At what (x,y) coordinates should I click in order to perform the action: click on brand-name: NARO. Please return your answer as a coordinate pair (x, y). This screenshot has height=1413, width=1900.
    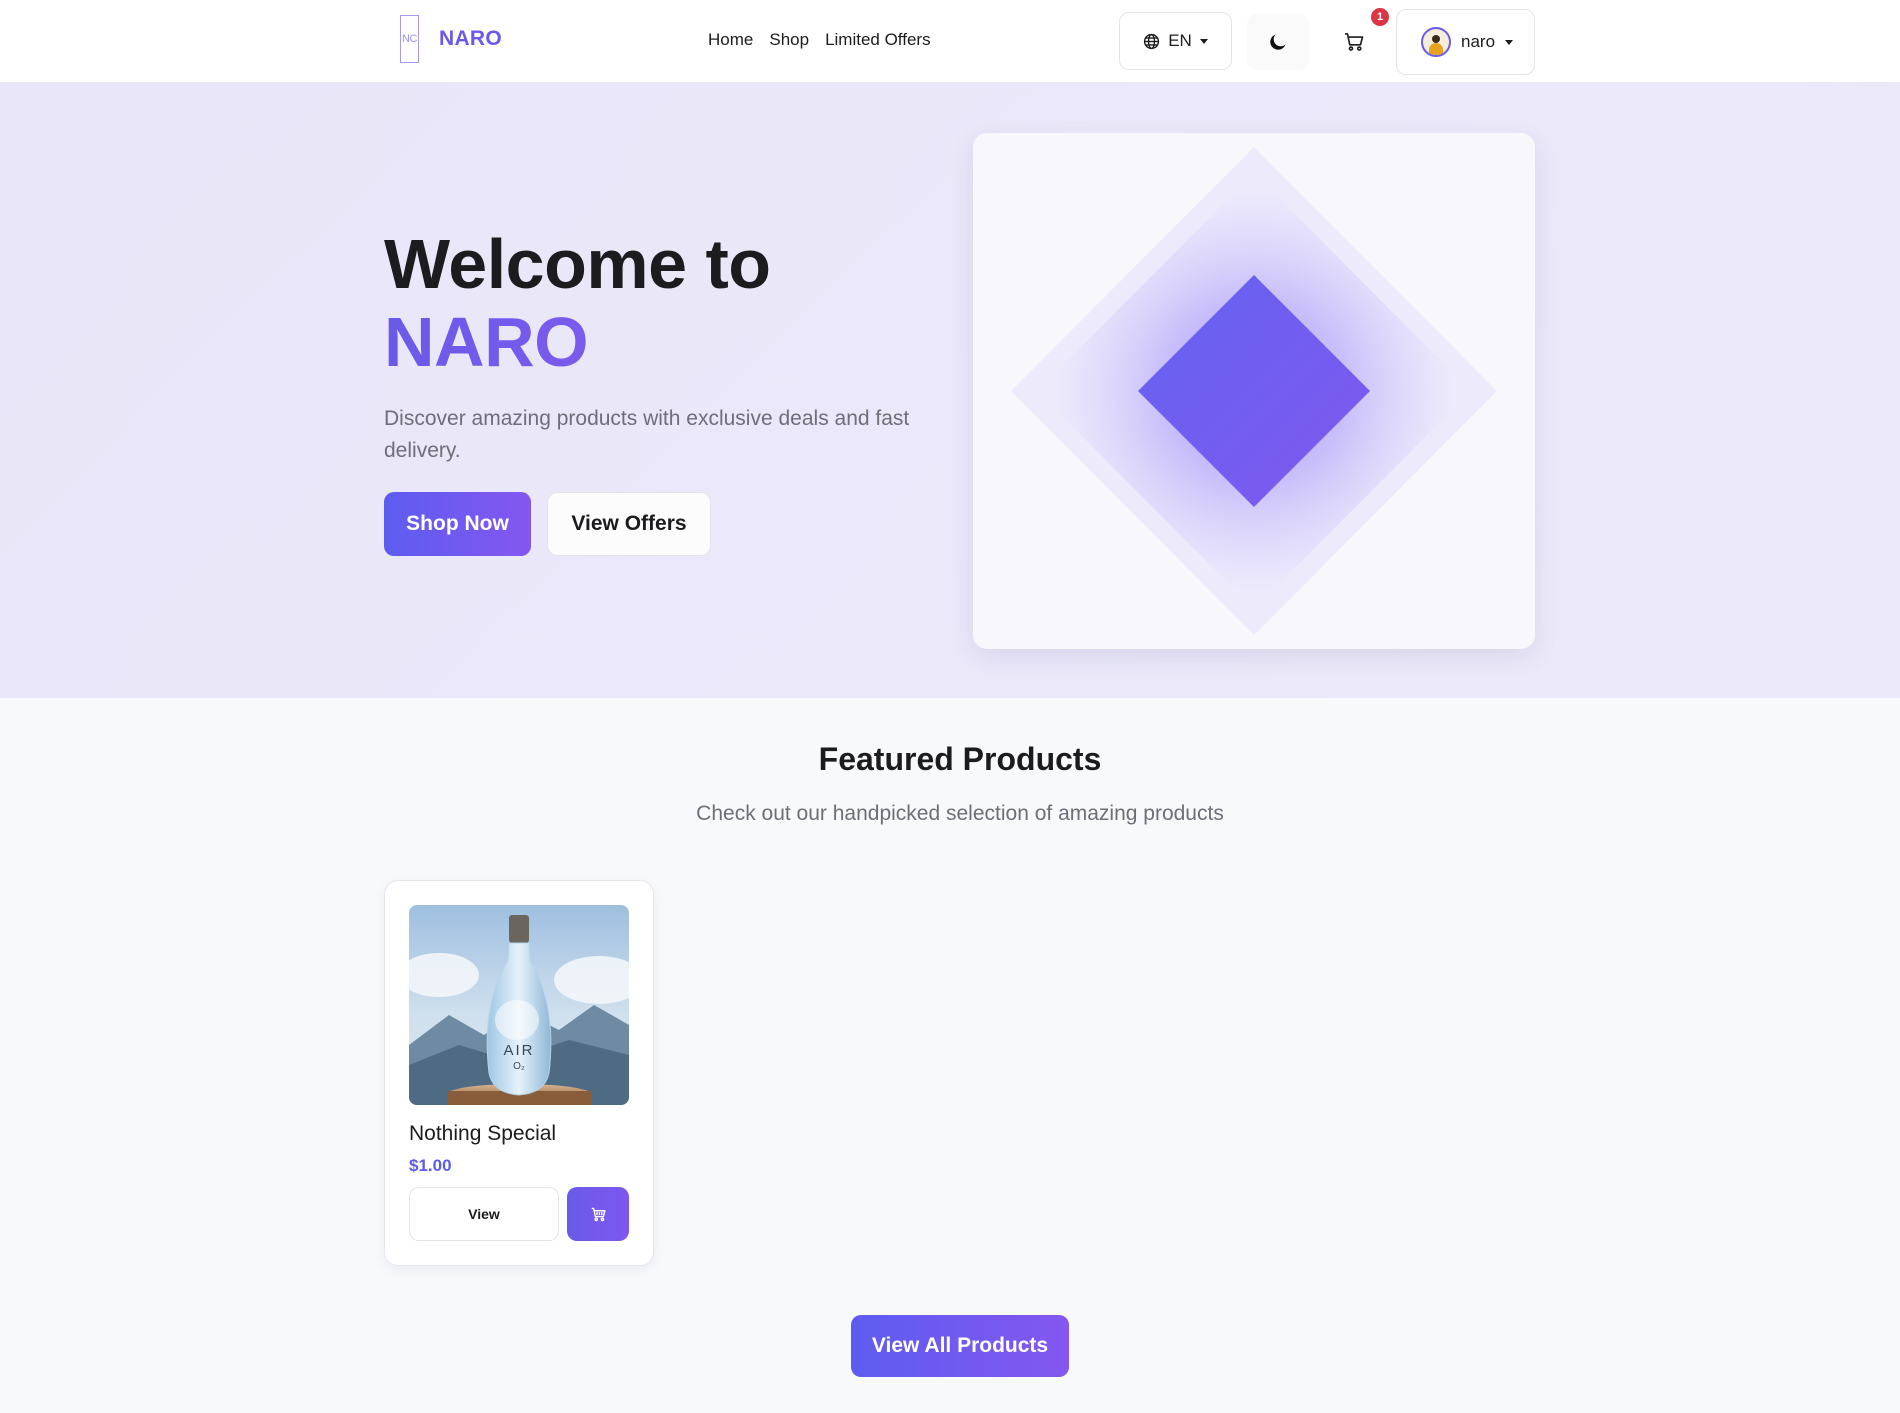
    Looking at the image, I should click on (471, 38).